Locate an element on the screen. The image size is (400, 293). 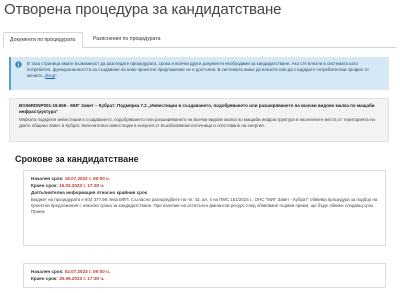
tab-clarifications: Разяснения по процедурата is located at coordinates (126, 40).